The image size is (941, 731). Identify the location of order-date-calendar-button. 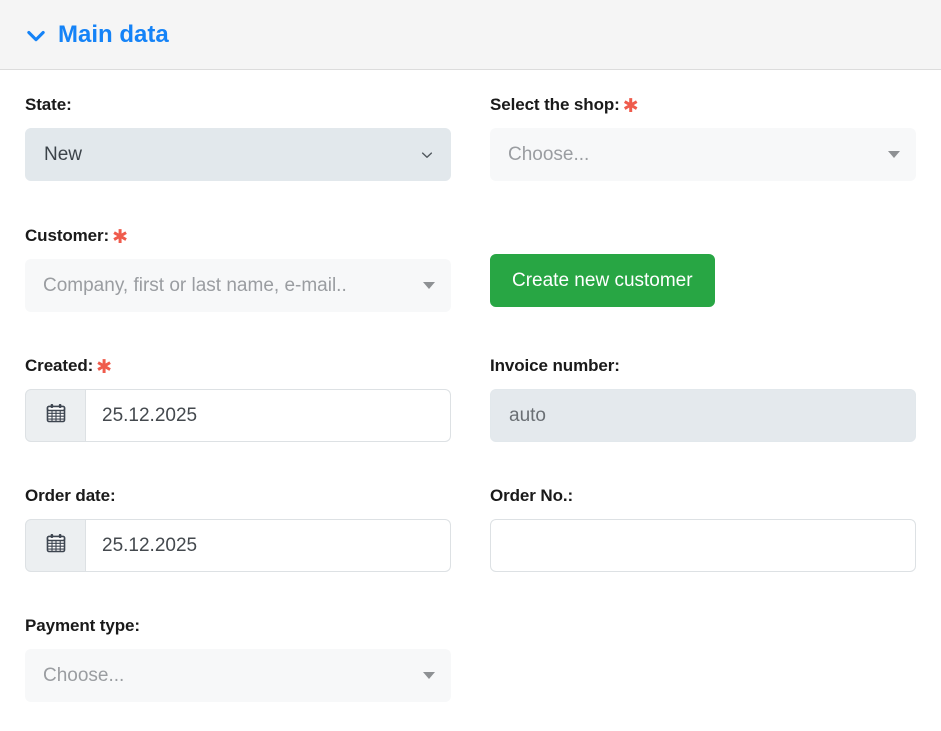
(55, 546).